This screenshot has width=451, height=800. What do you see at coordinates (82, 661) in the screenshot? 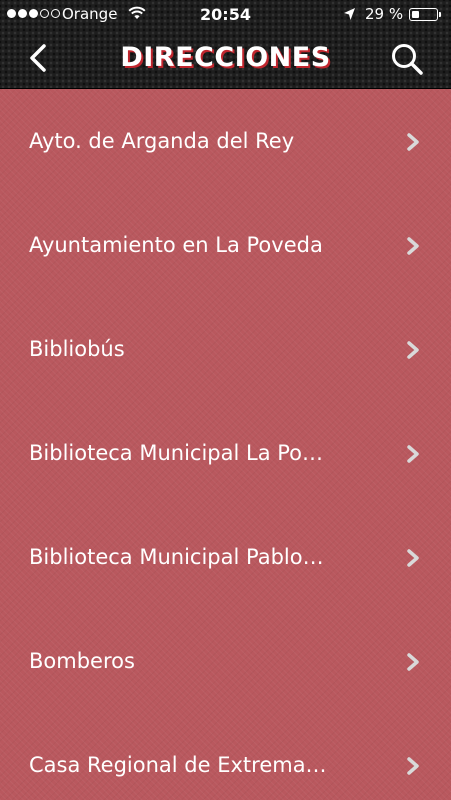
I see `list-item-label: Bomberos` at bounding box center [82, 661].